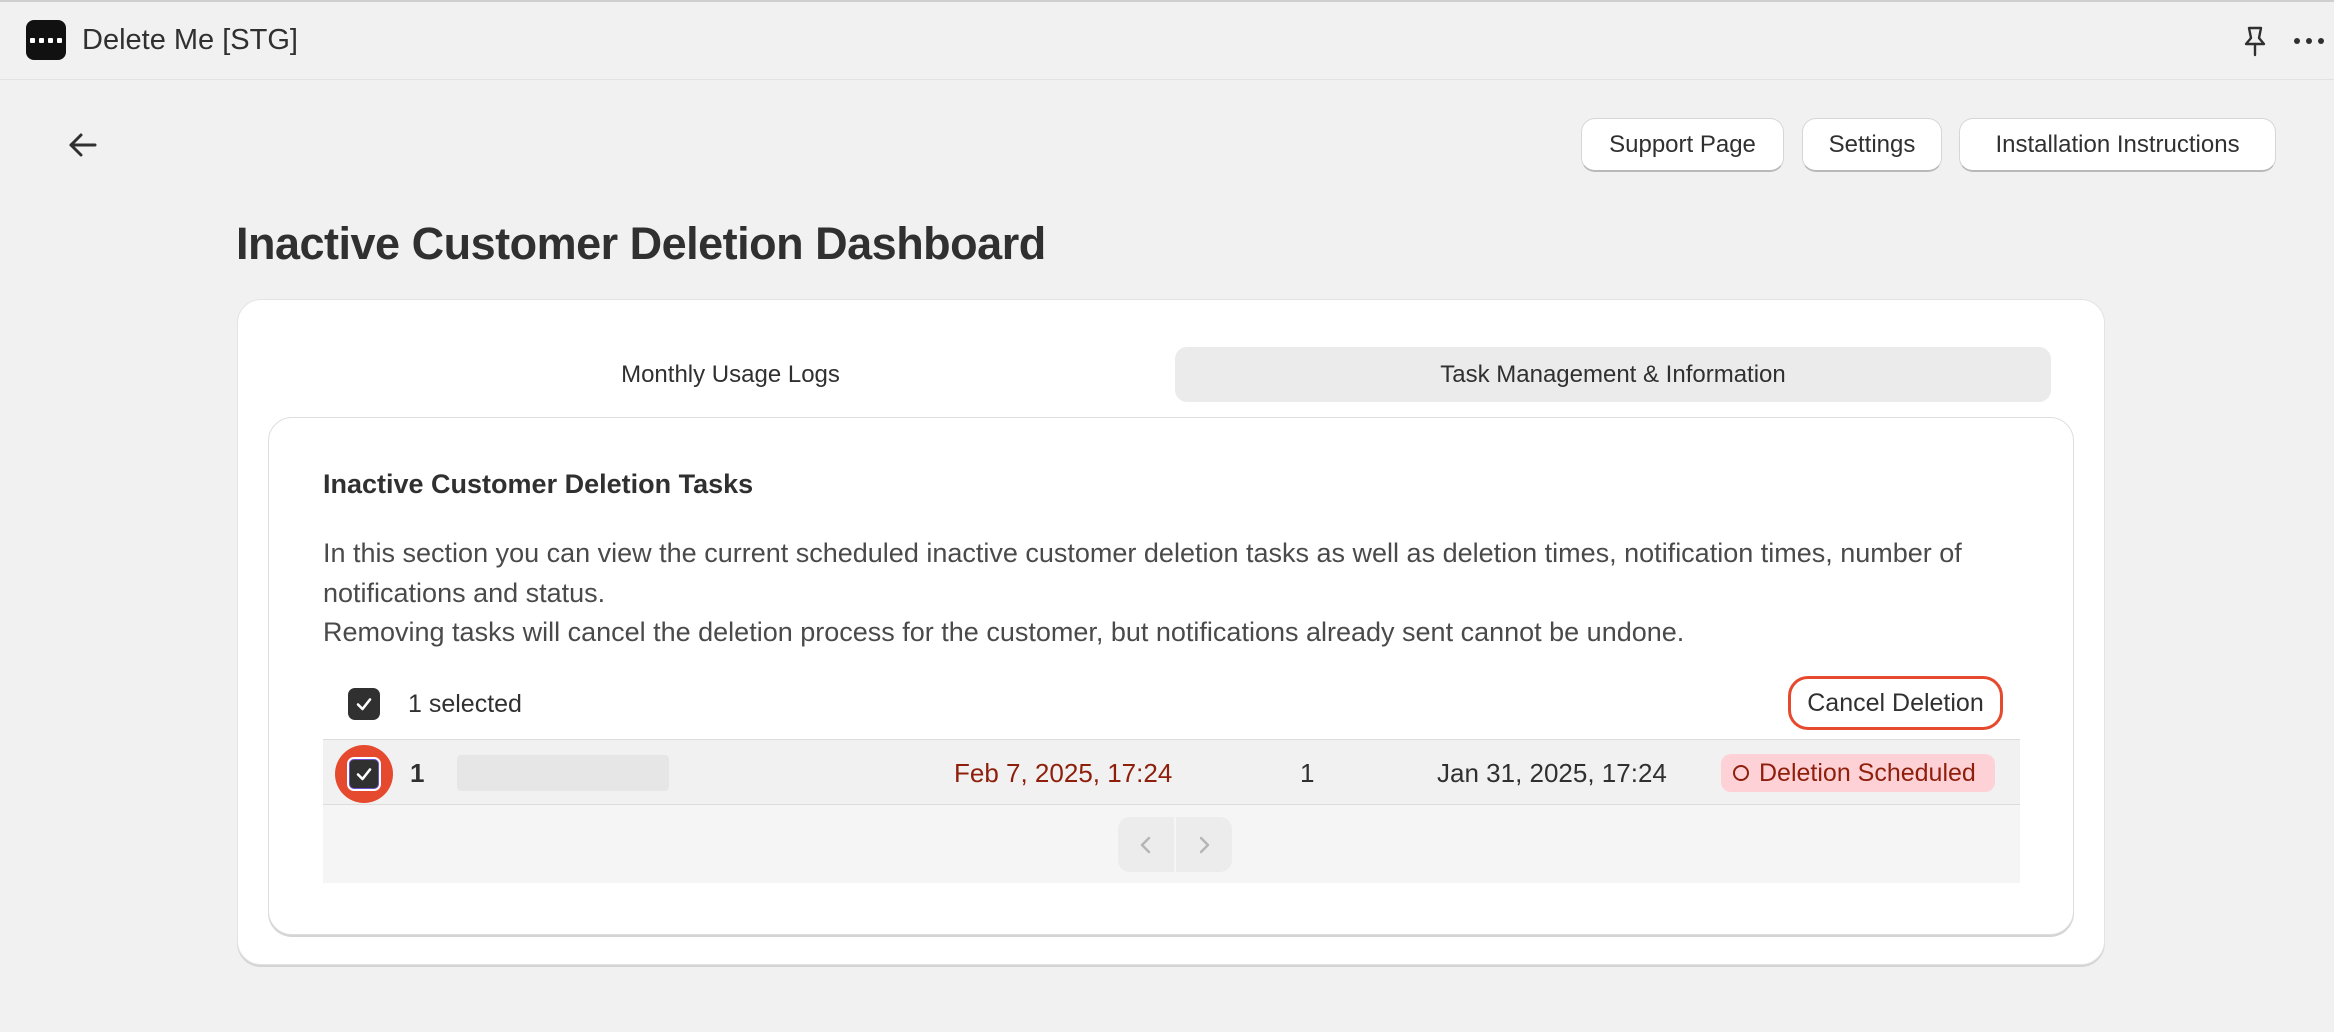  What do you see at coordinates (1307, 773) in the screenshot?
I see `notification-count: 1` at bounding box center [1307, 773].